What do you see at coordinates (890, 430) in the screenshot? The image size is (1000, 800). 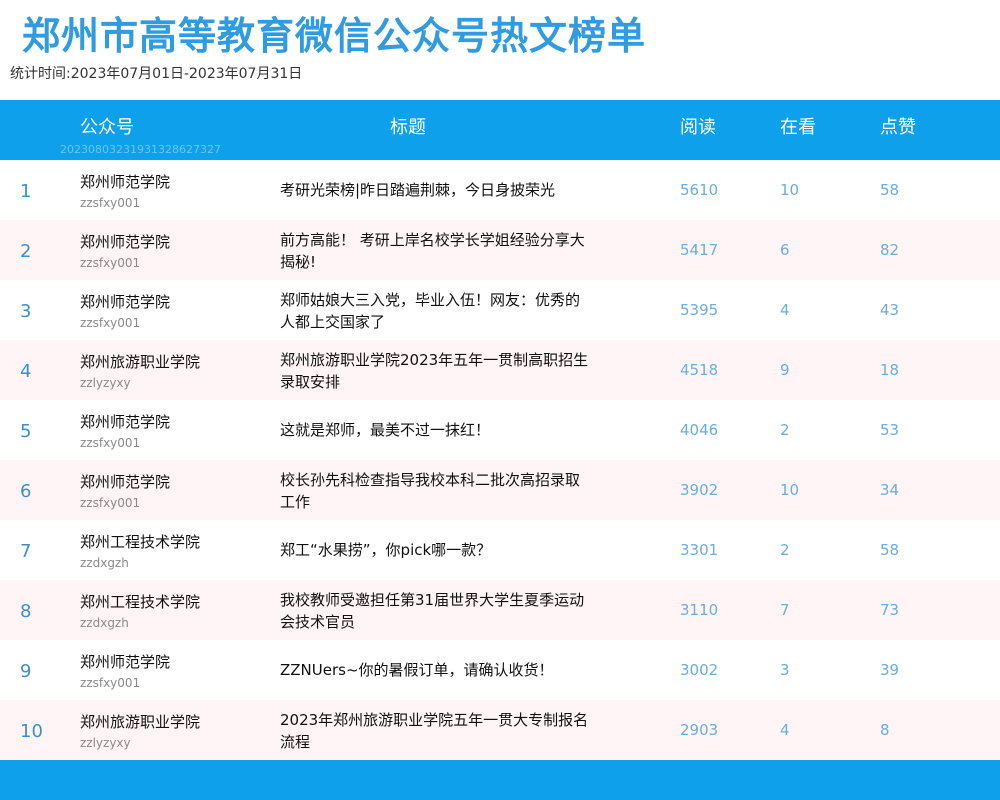 I see `like-count: 53` at bounding box center [890, 430].